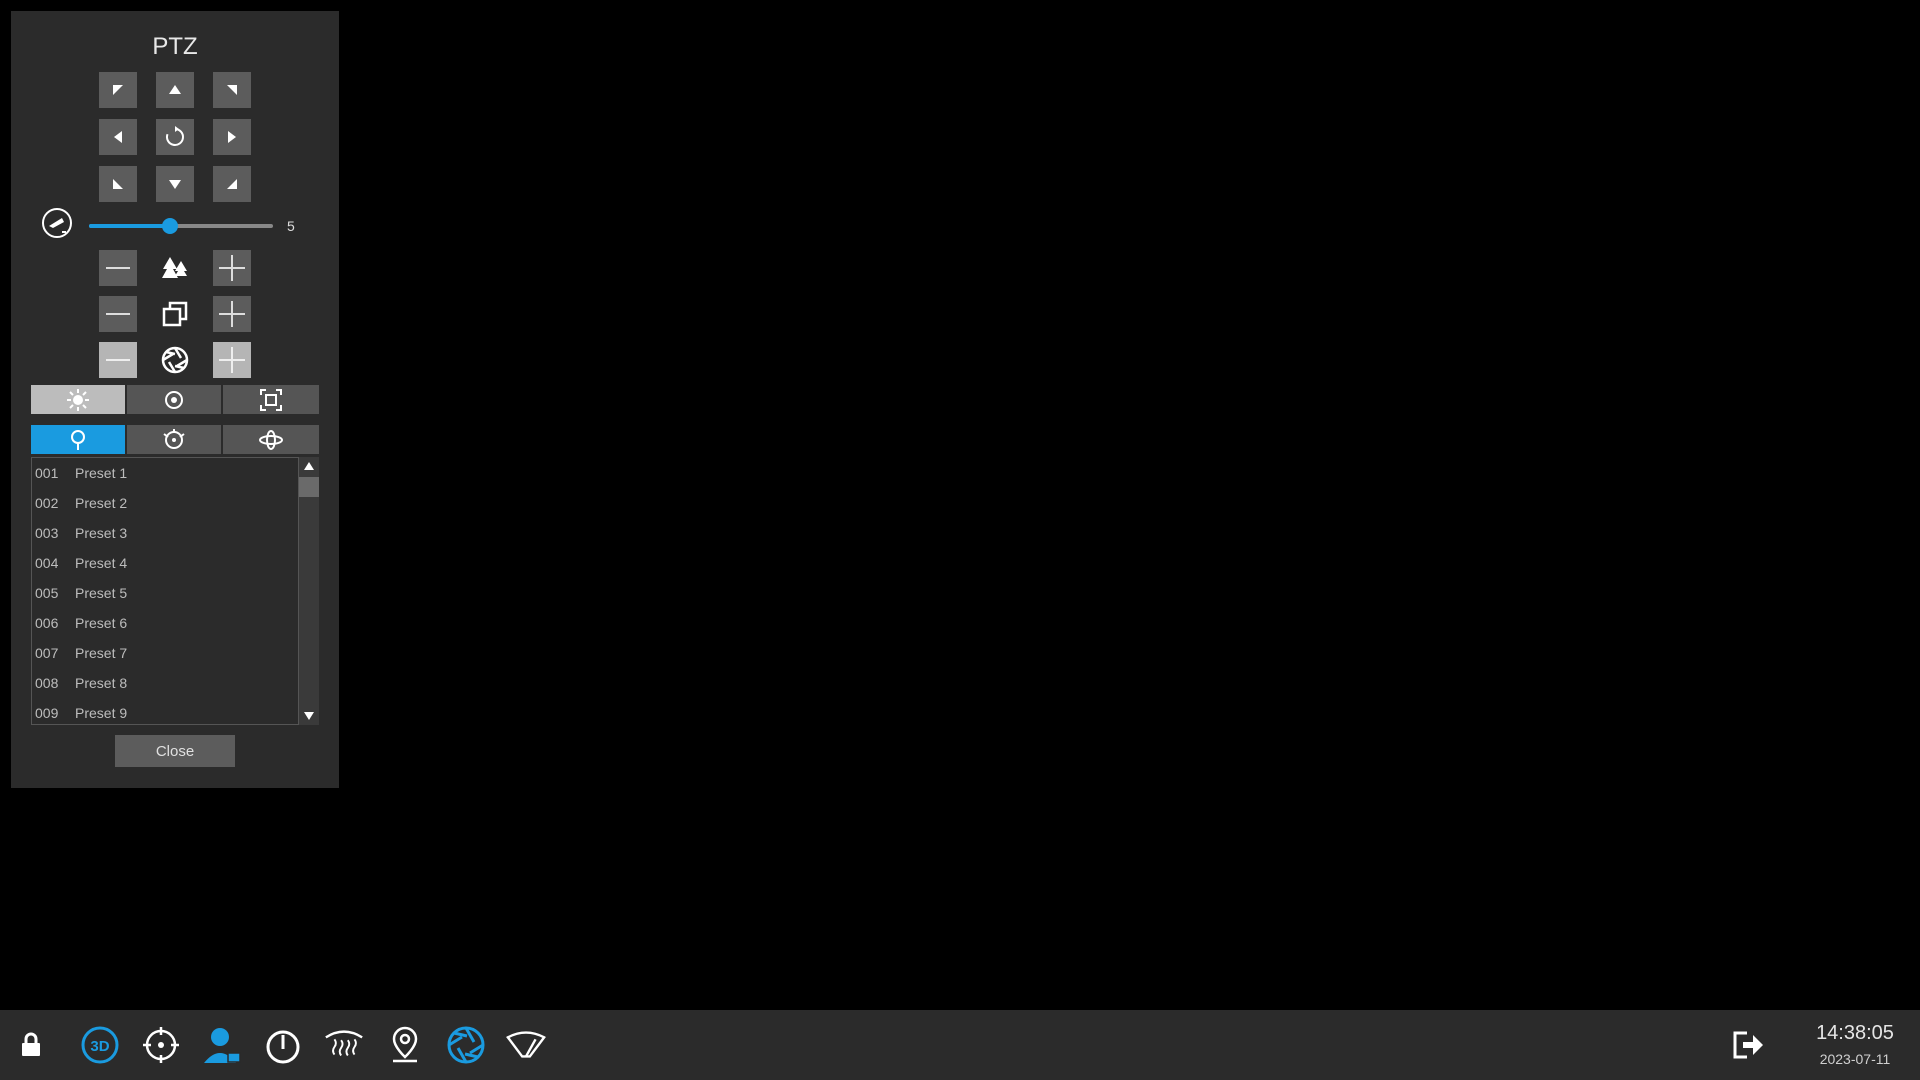  What do you see at coordinates (118, 314) in the screenshot?
I see `focus-near-button` at bounding box center [118, 314].